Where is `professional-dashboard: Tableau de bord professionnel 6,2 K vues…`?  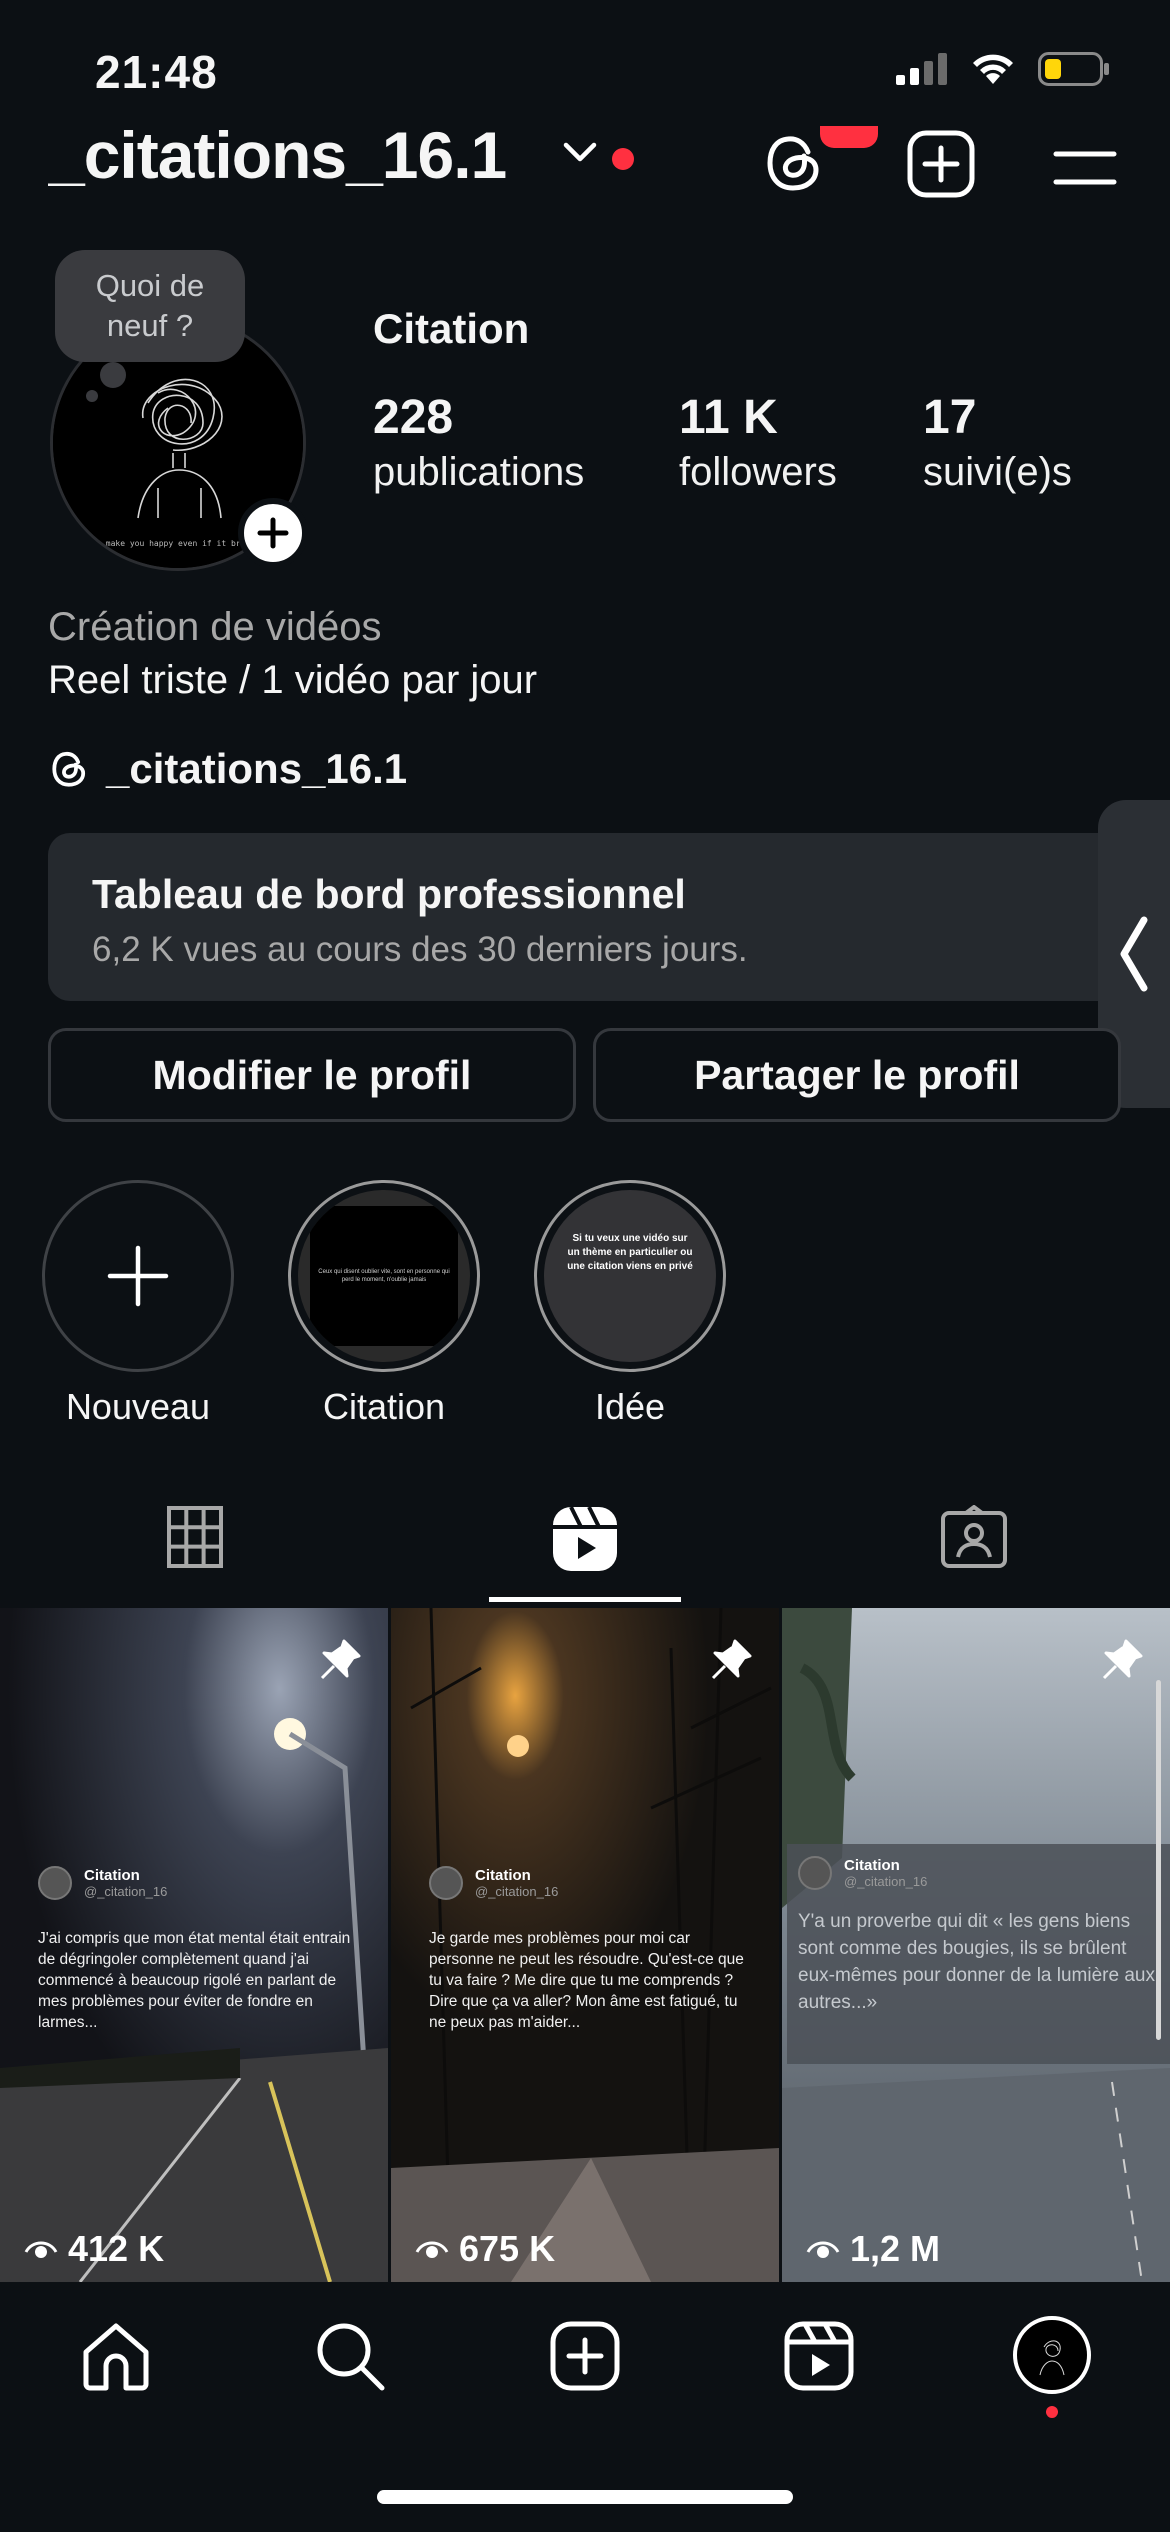
professional-dashboard: Tableau de bord professionnel 6,2 K vues… is located at coordinates (584, 917).